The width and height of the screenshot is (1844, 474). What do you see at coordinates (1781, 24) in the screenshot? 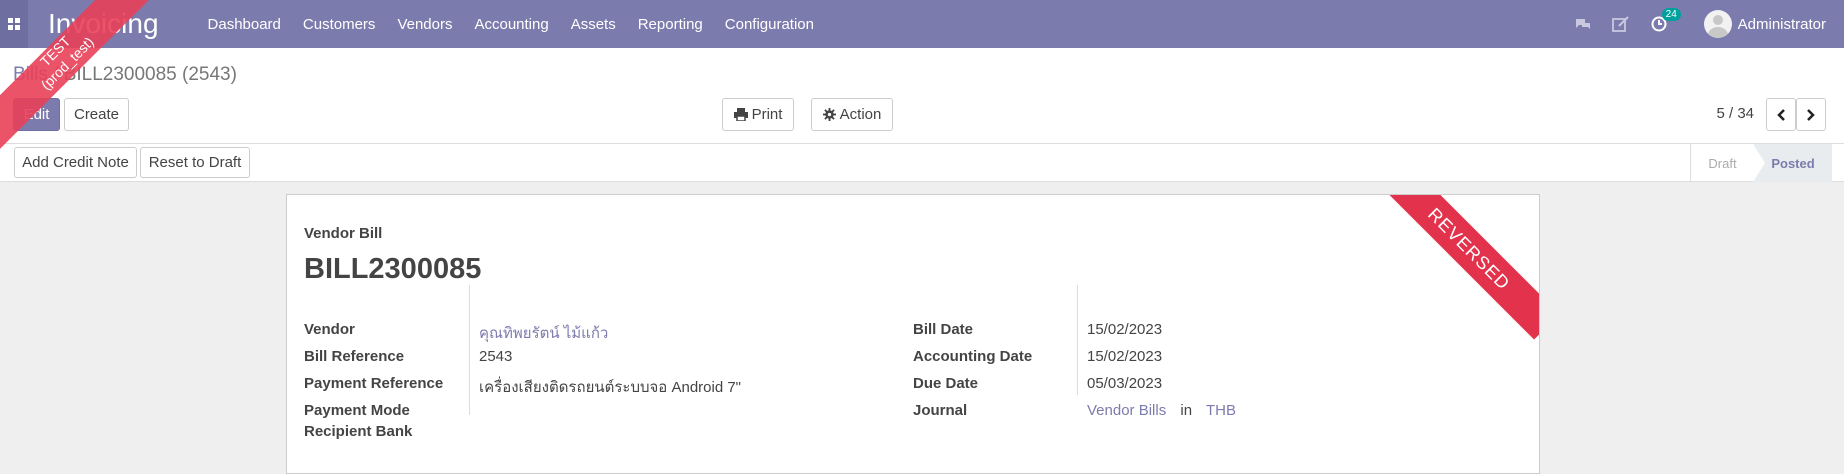
I see `user-name: Administrator` at bounding box center [1781, 24].